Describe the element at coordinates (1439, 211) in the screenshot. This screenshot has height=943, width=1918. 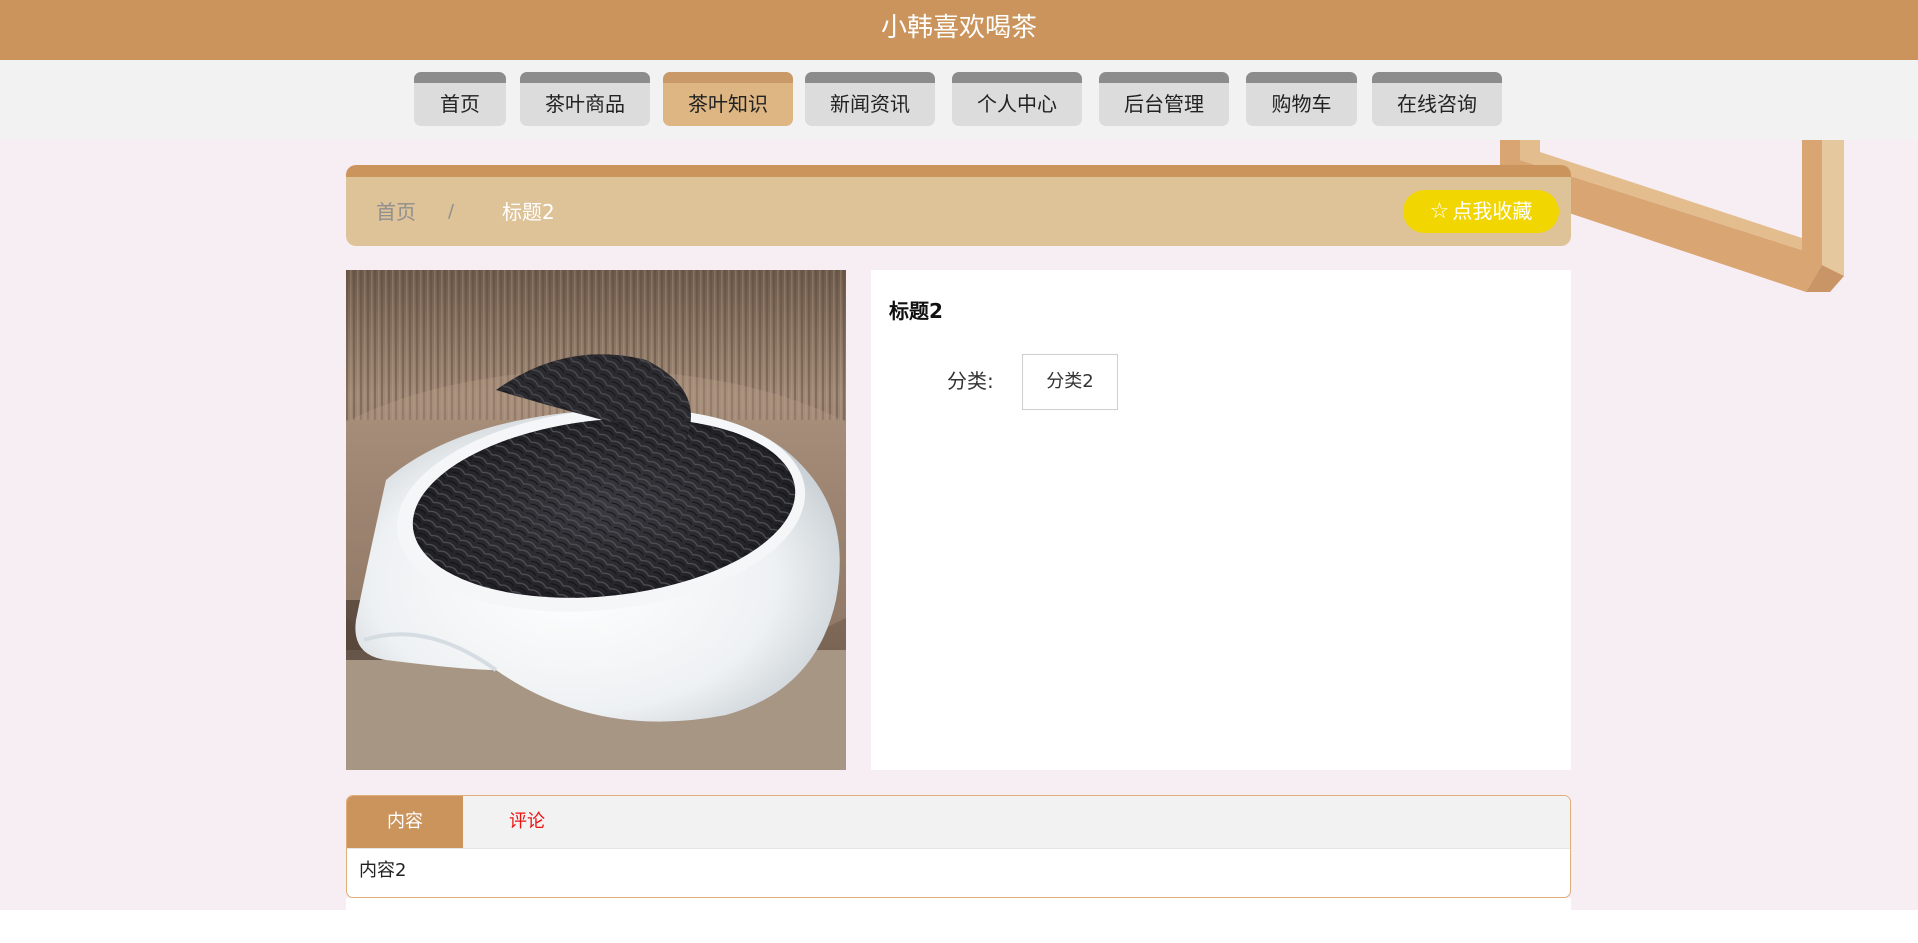
I see `star-outline-icon: ☆` at that location.